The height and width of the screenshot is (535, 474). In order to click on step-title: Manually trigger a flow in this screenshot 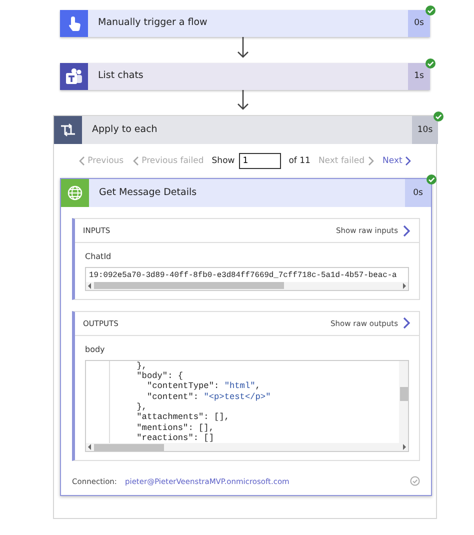, I will do `click(153, 23)`.